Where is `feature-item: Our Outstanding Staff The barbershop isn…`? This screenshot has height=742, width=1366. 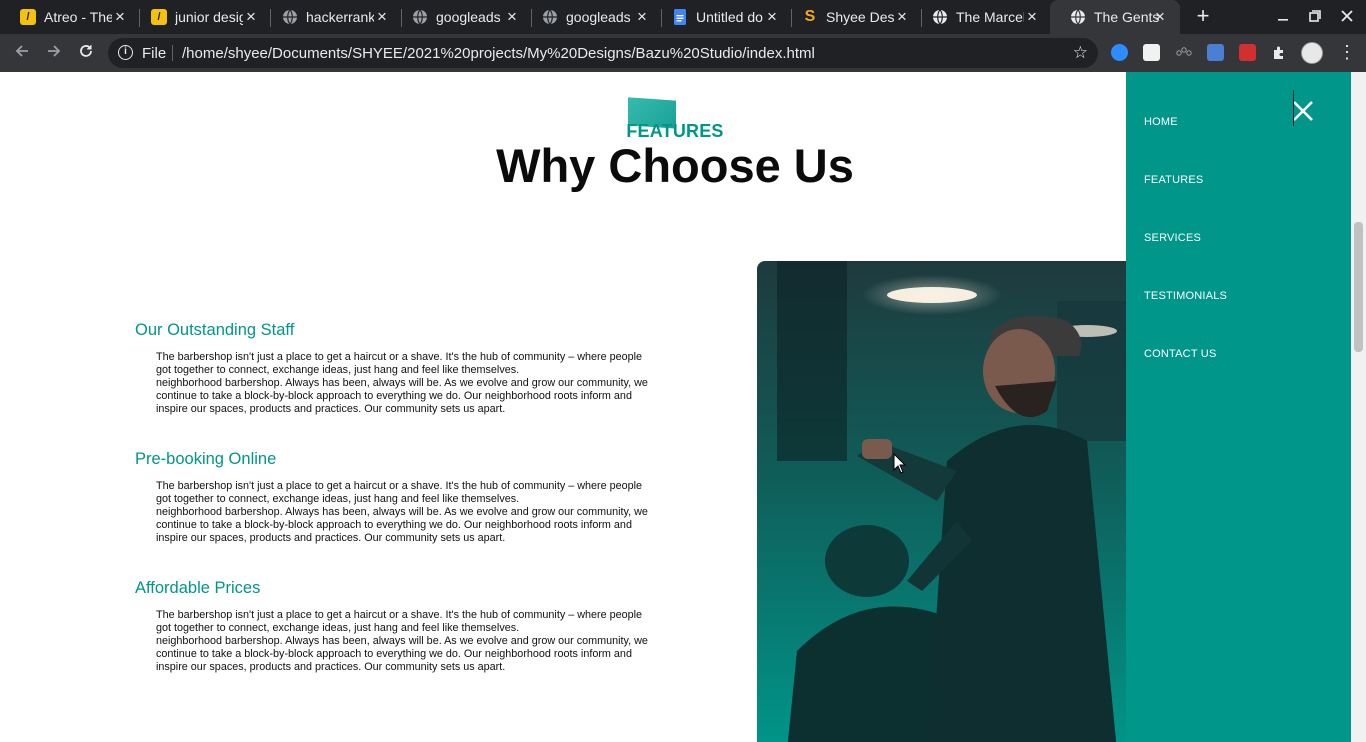
feature-item: Our Outstanding Staff The barbershop isn… is located at coordinates (395, 368).